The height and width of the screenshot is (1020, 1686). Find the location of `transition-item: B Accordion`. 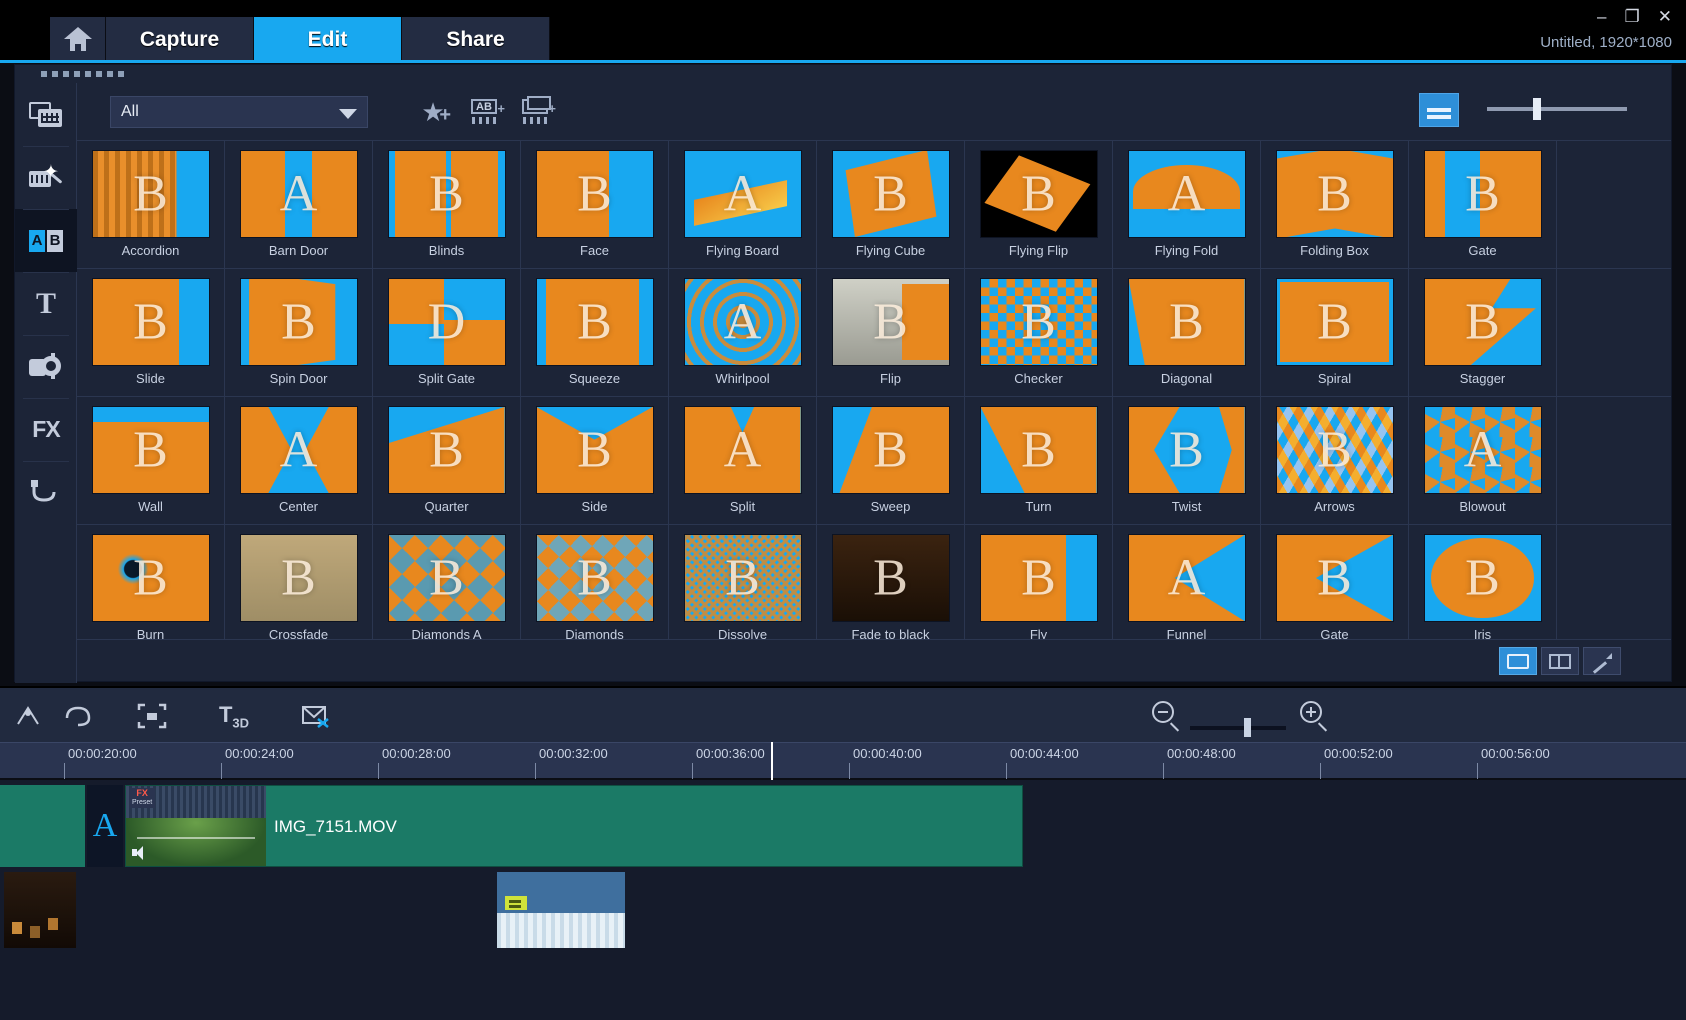

transition-item: B Accordion is located at coordinates (151, 205).